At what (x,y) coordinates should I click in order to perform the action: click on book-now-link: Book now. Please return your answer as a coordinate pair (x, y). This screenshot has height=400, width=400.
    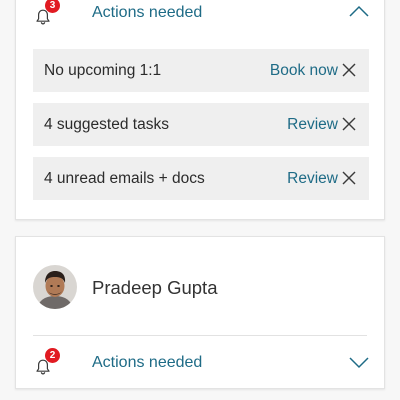
    Looking at the image, I should click on (304, 71).